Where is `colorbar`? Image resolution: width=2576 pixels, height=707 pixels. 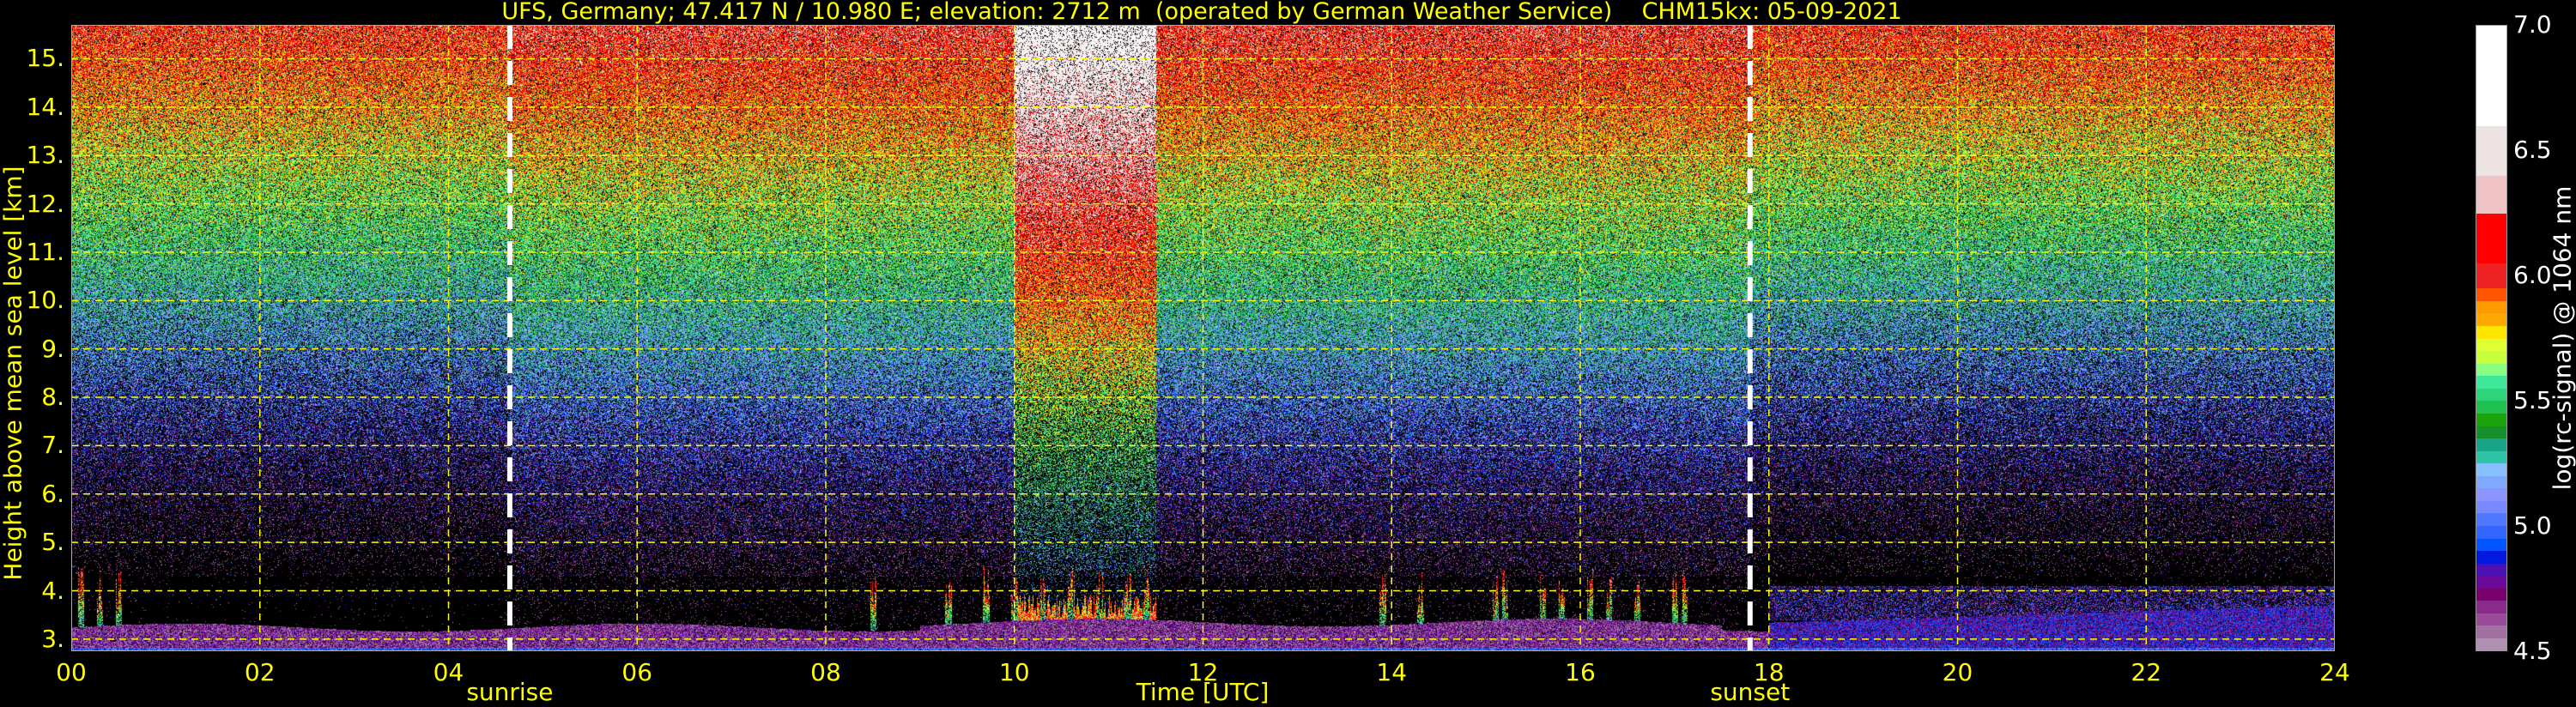
colorbar is located at coordinates (2491, 338).